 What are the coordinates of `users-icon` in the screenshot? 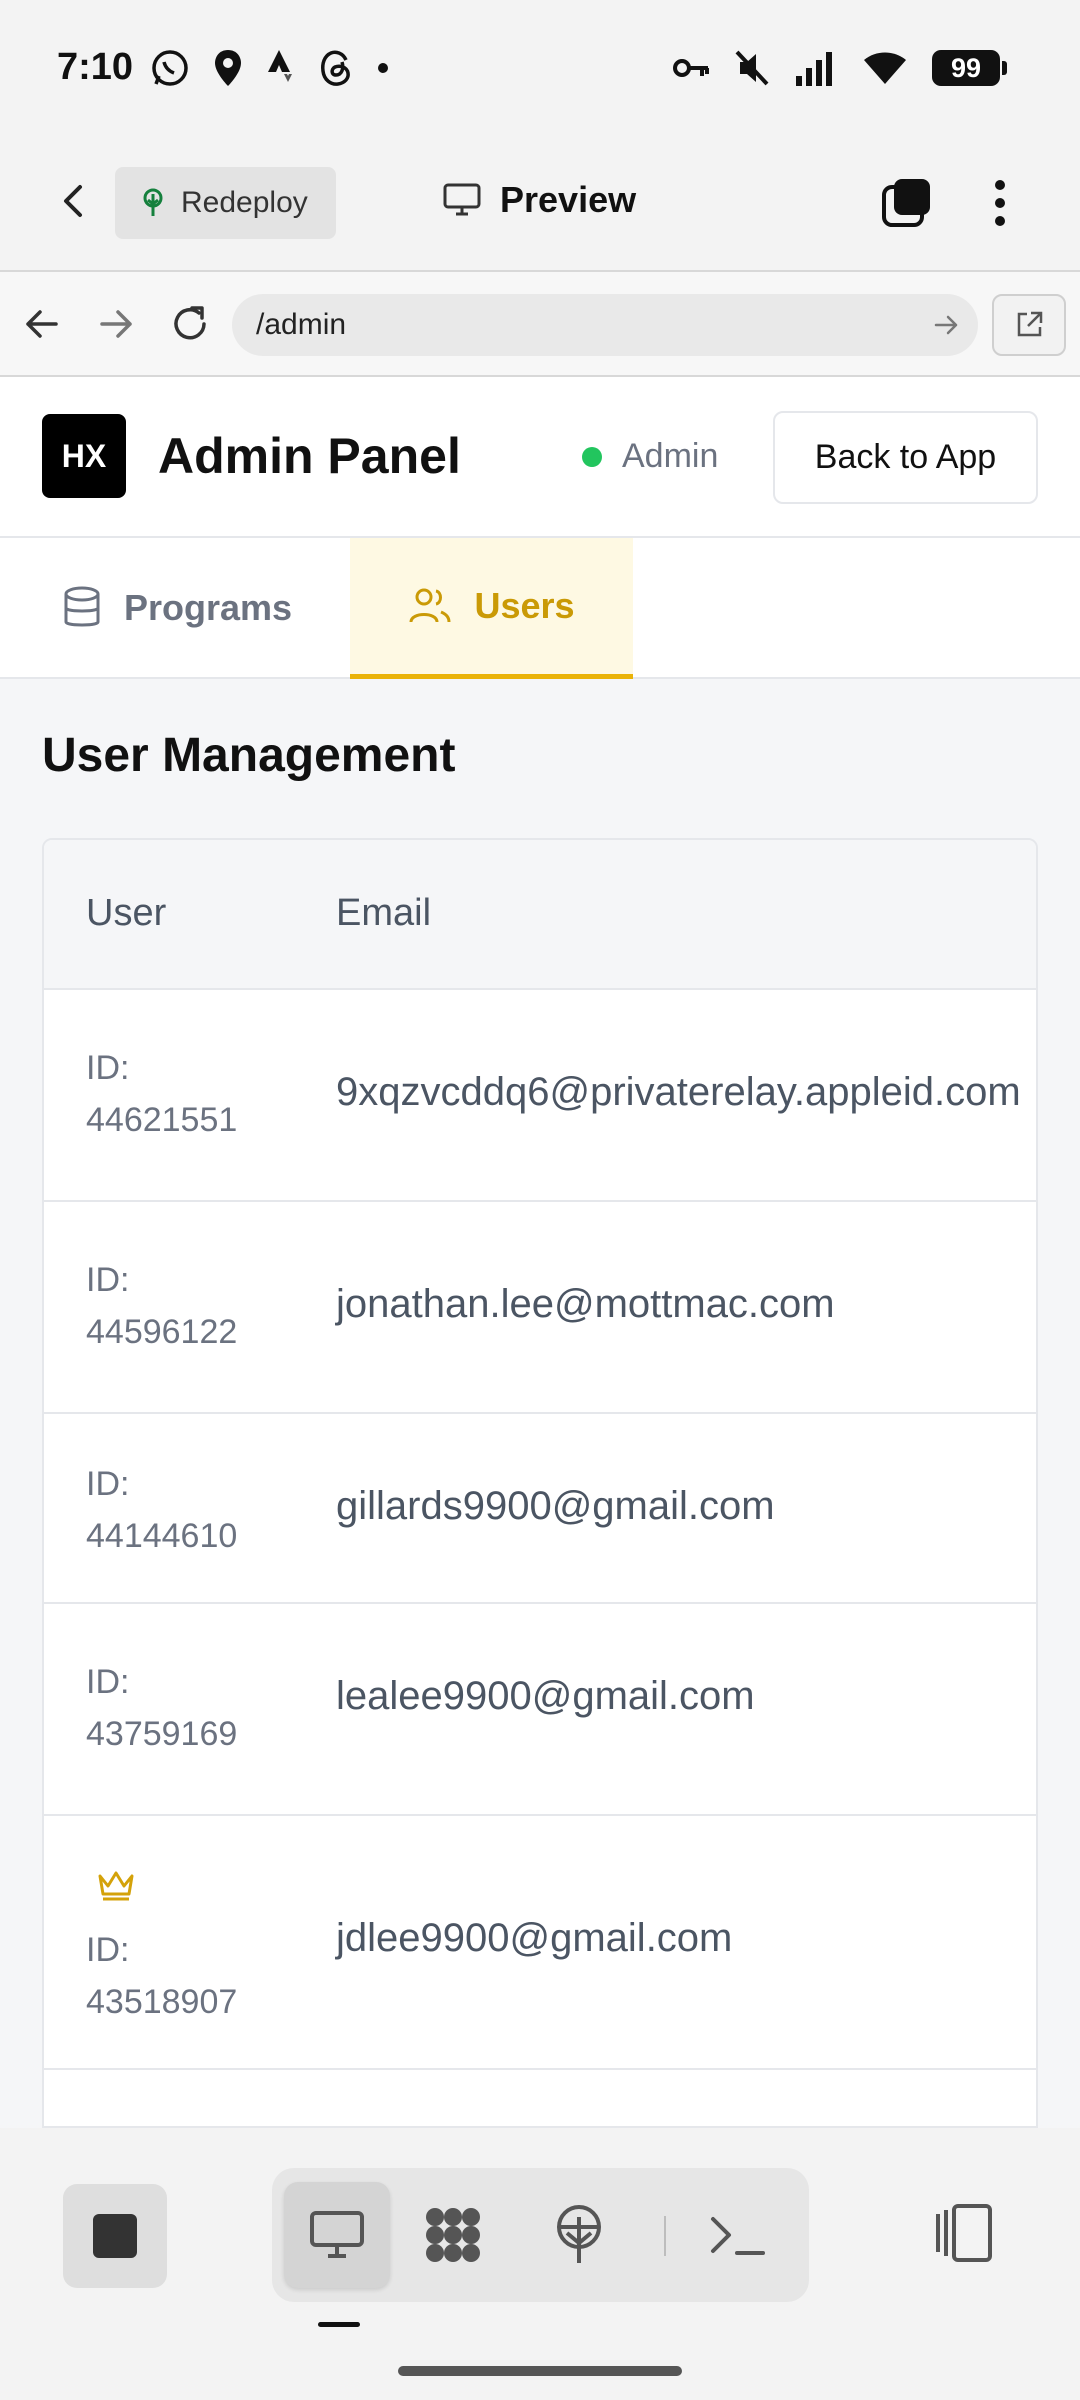 It's located at (430, 605).